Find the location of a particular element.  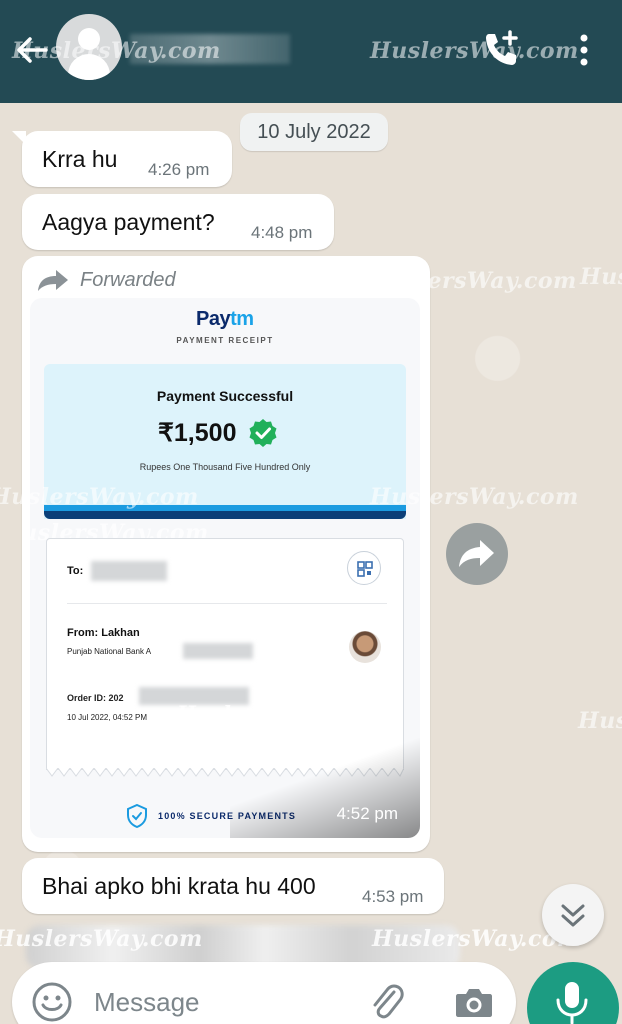

message-bubble: Krra hu 4:26 pm is located at coordinates (122, 159).